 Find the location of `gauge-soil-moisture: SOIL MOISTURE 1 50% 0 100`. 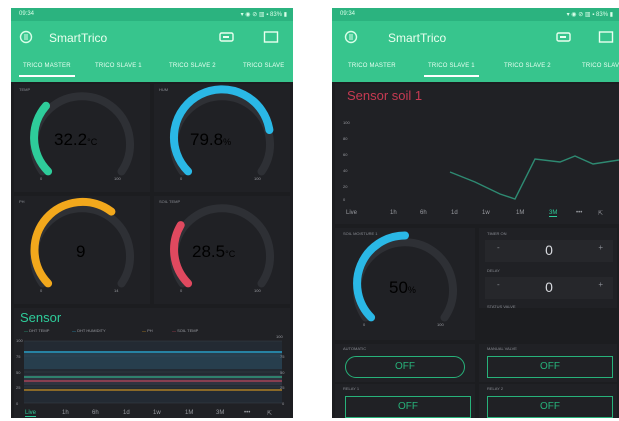

gauge-soil-moisture: SOIL MOISTURE 1 50% 0 100 is located at coordinates (405, 284).